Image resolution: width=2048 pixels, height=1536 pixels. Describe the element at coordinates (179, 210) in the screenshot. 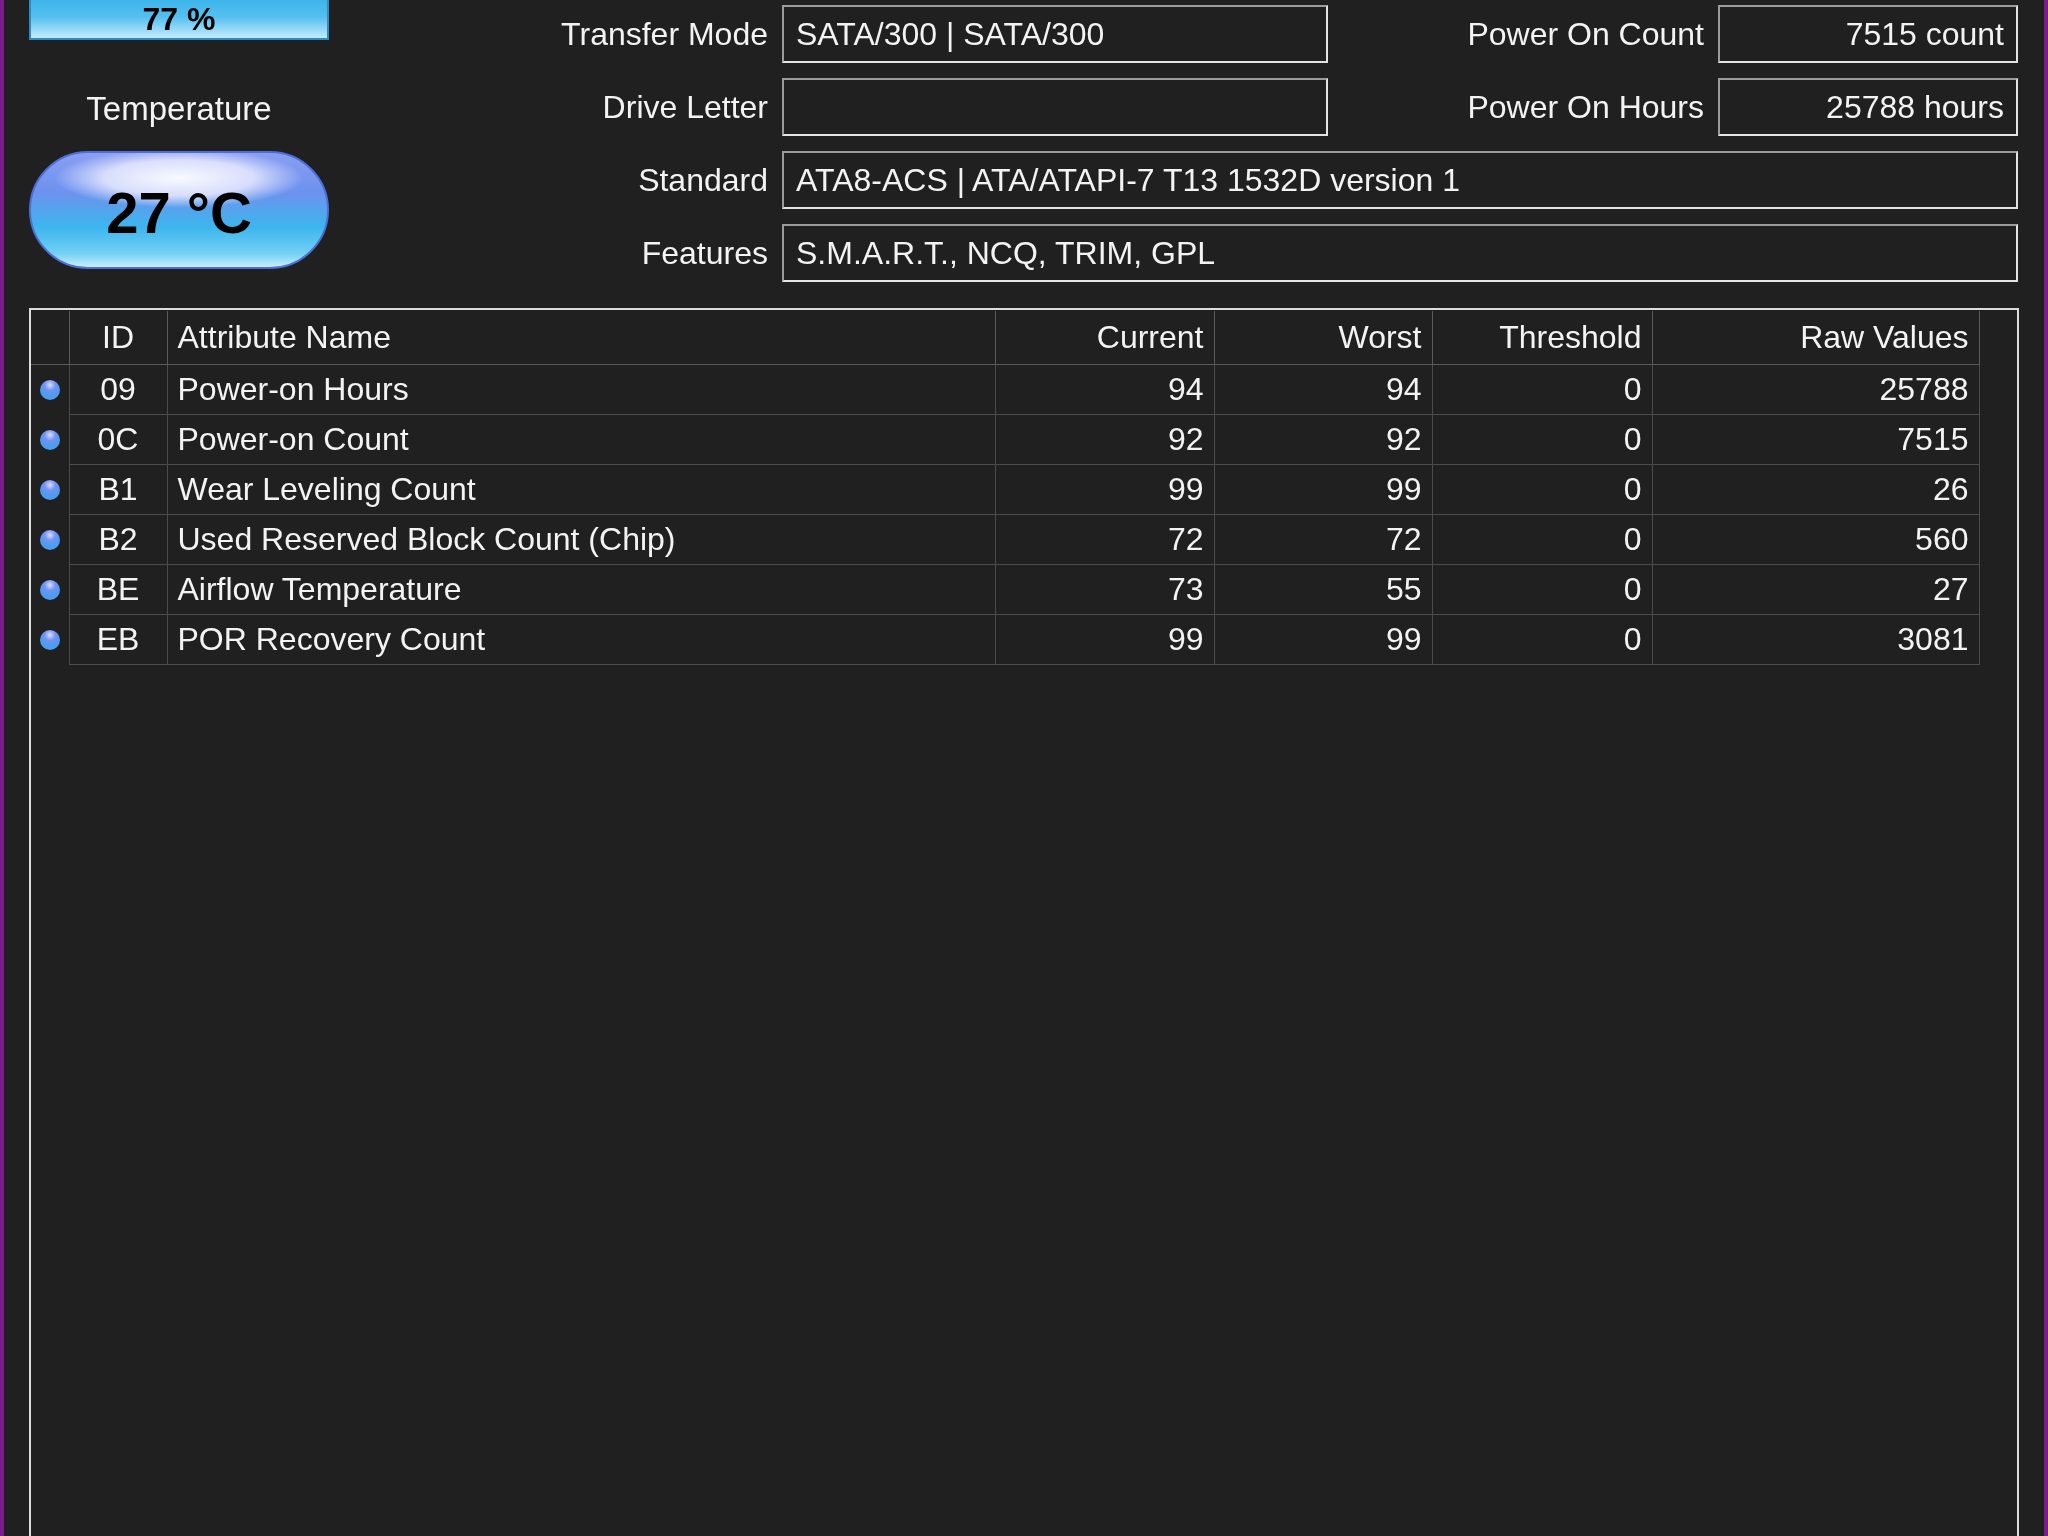

I see `temperature-indicator: 27 °C` at that location.